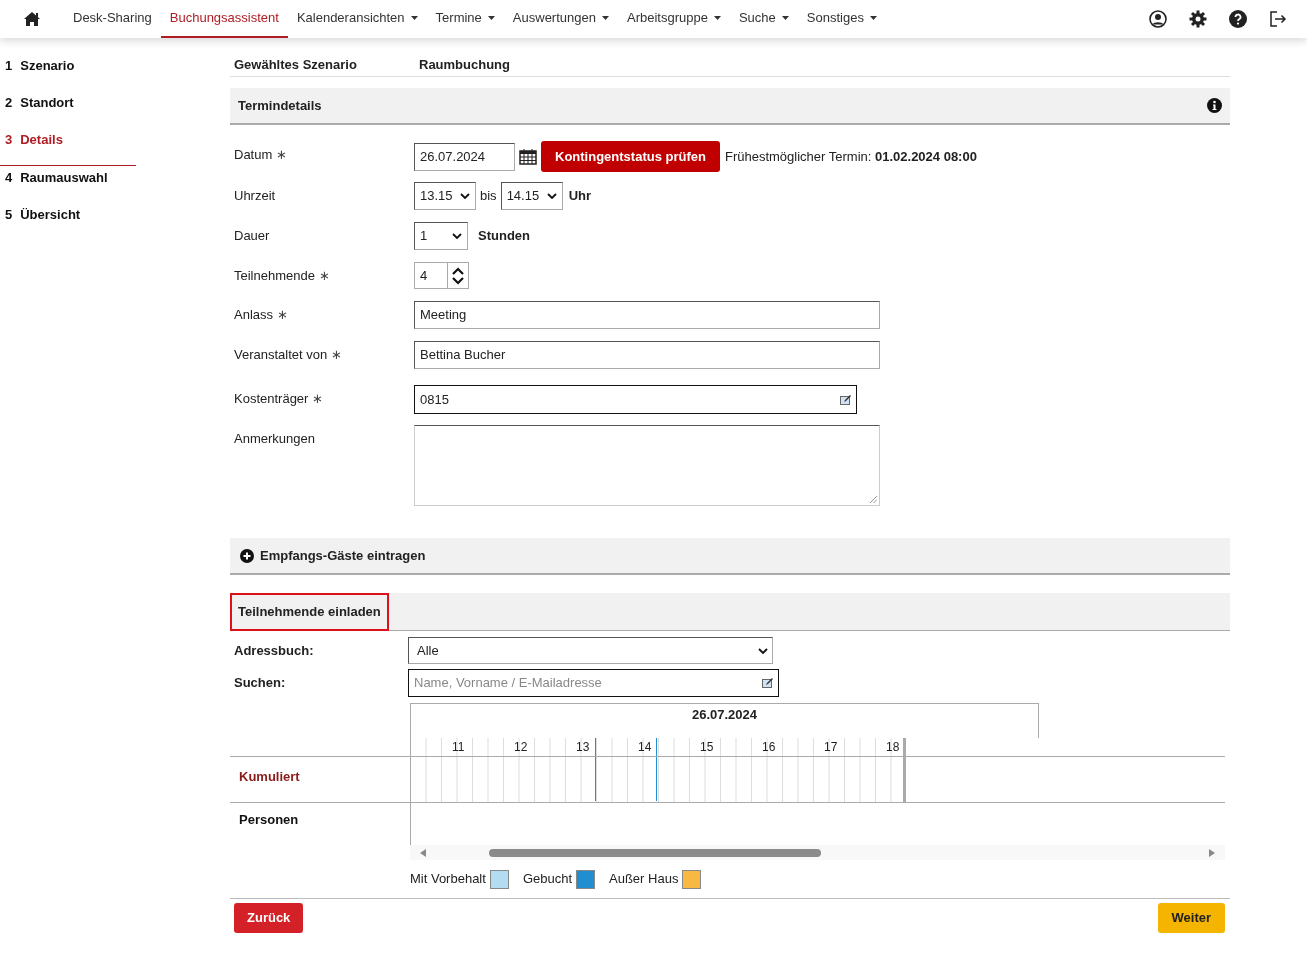 The width and height of the screenshot is (1307, 958). Describe the element at coordinates (1191, 918) in the screenshot. I see `next-button: Weiter` at that location.